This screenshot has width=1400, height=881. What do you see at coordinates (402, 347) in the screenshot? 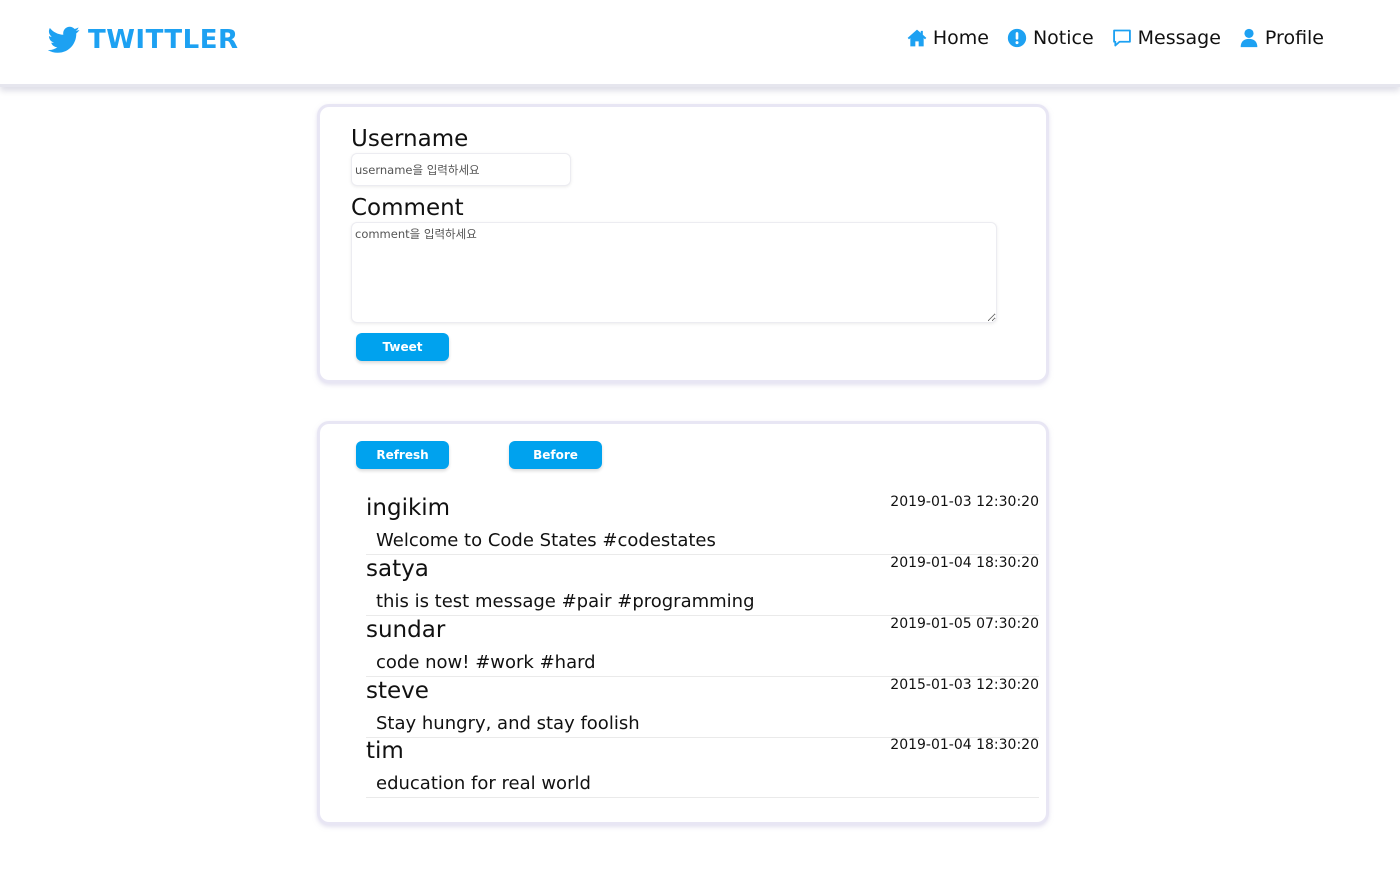
I see `tweet-button: Tweet` at bounding box center [402, 347].